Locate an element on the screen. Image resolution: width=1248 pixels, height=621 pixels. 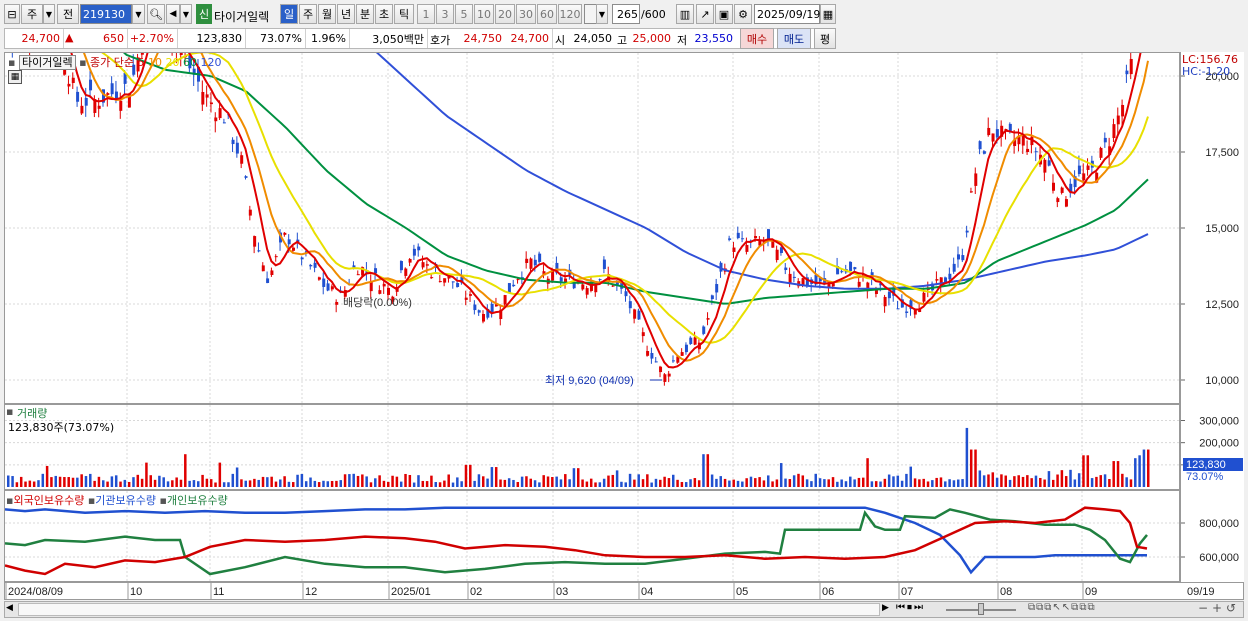
interval-20: 20 is located at coordinates (505, 14).